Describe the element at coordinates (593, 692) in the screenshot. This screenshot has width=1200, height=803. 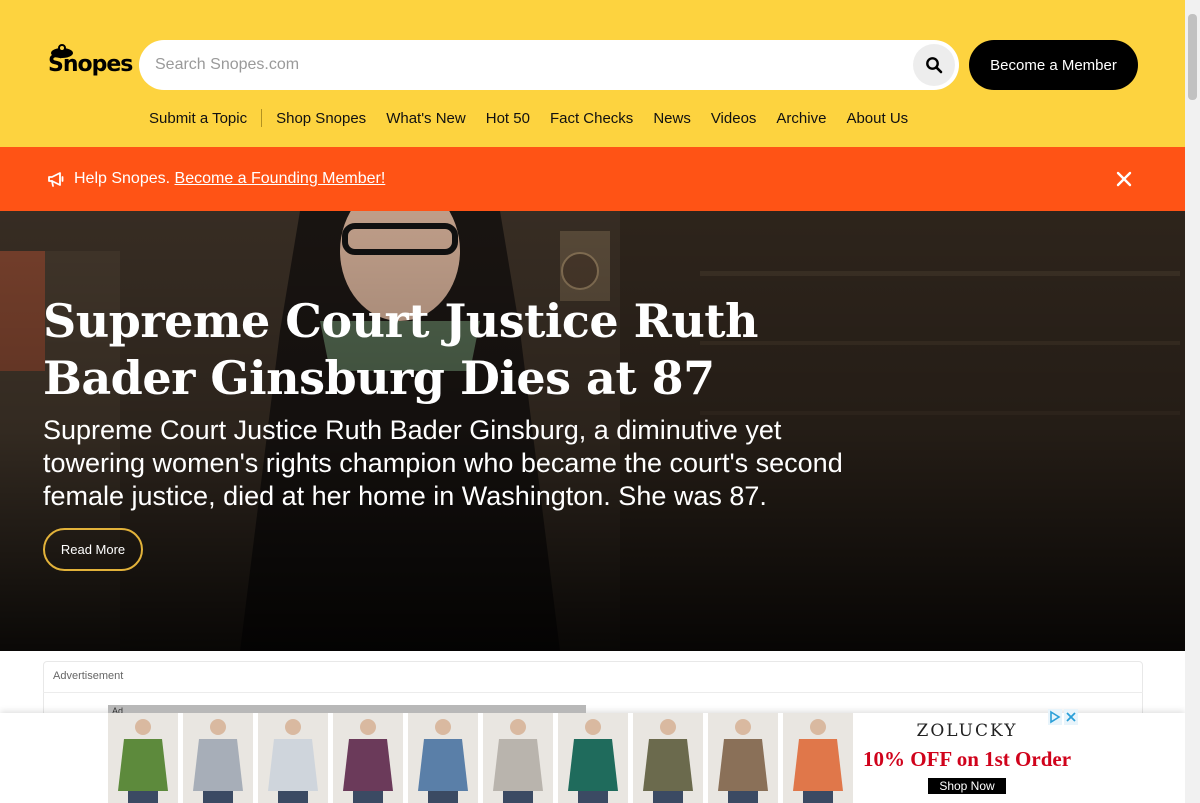
I see `ad-divider` at that location.